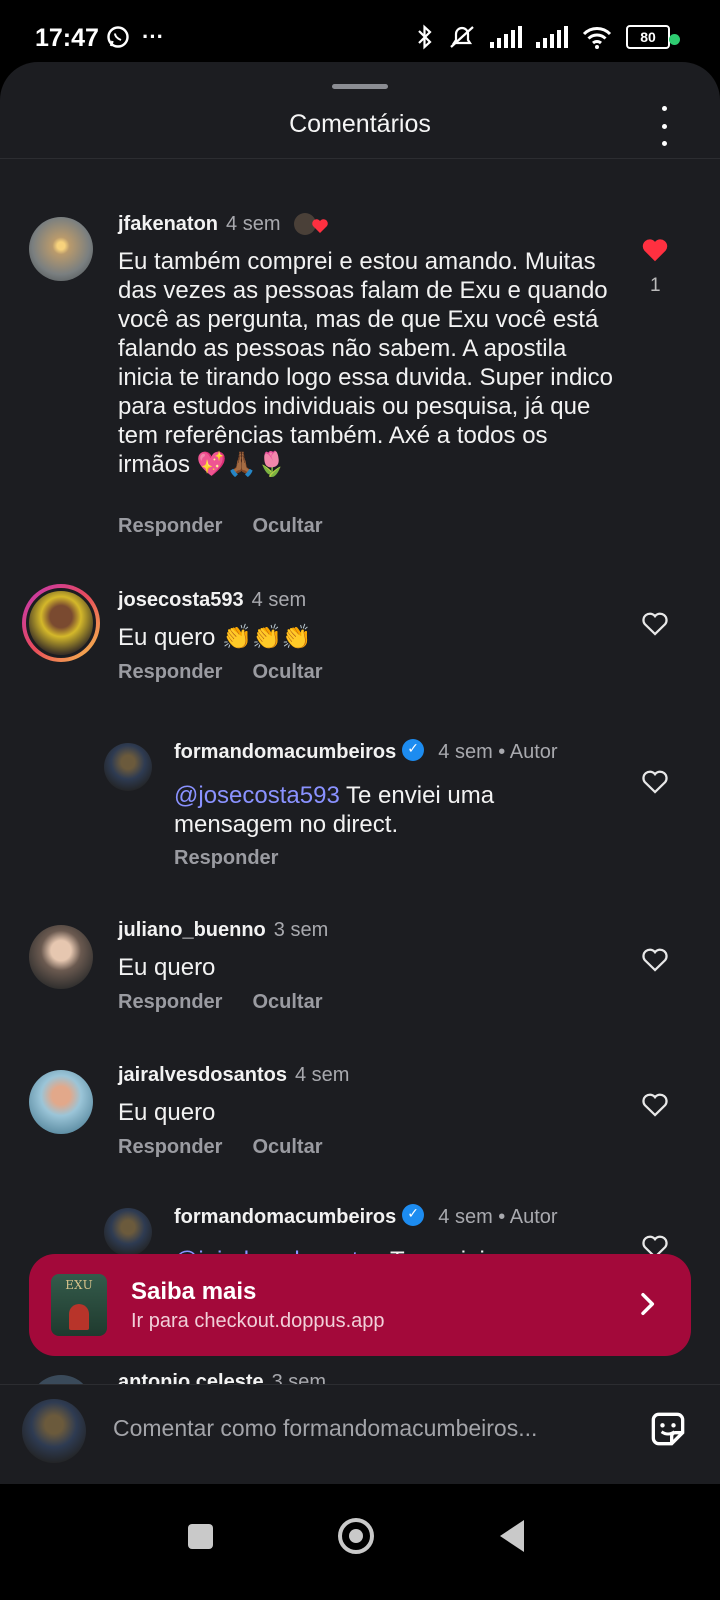 Image resolution: width=720 pixels, height=1600 pixels. What do you see at coordinates (257, 795) in the screenshot?
I see `mention-link: @josecosta593` at bounding box center [257, 795].